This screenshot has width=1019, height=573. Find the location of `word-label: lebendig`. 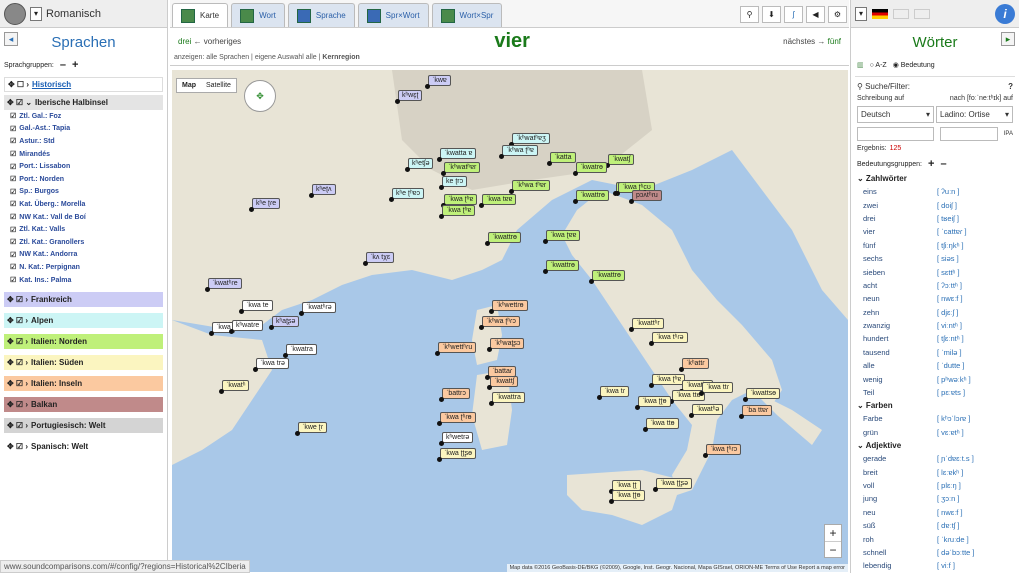

word-label: lebendig is located at coordinates (900, 565).